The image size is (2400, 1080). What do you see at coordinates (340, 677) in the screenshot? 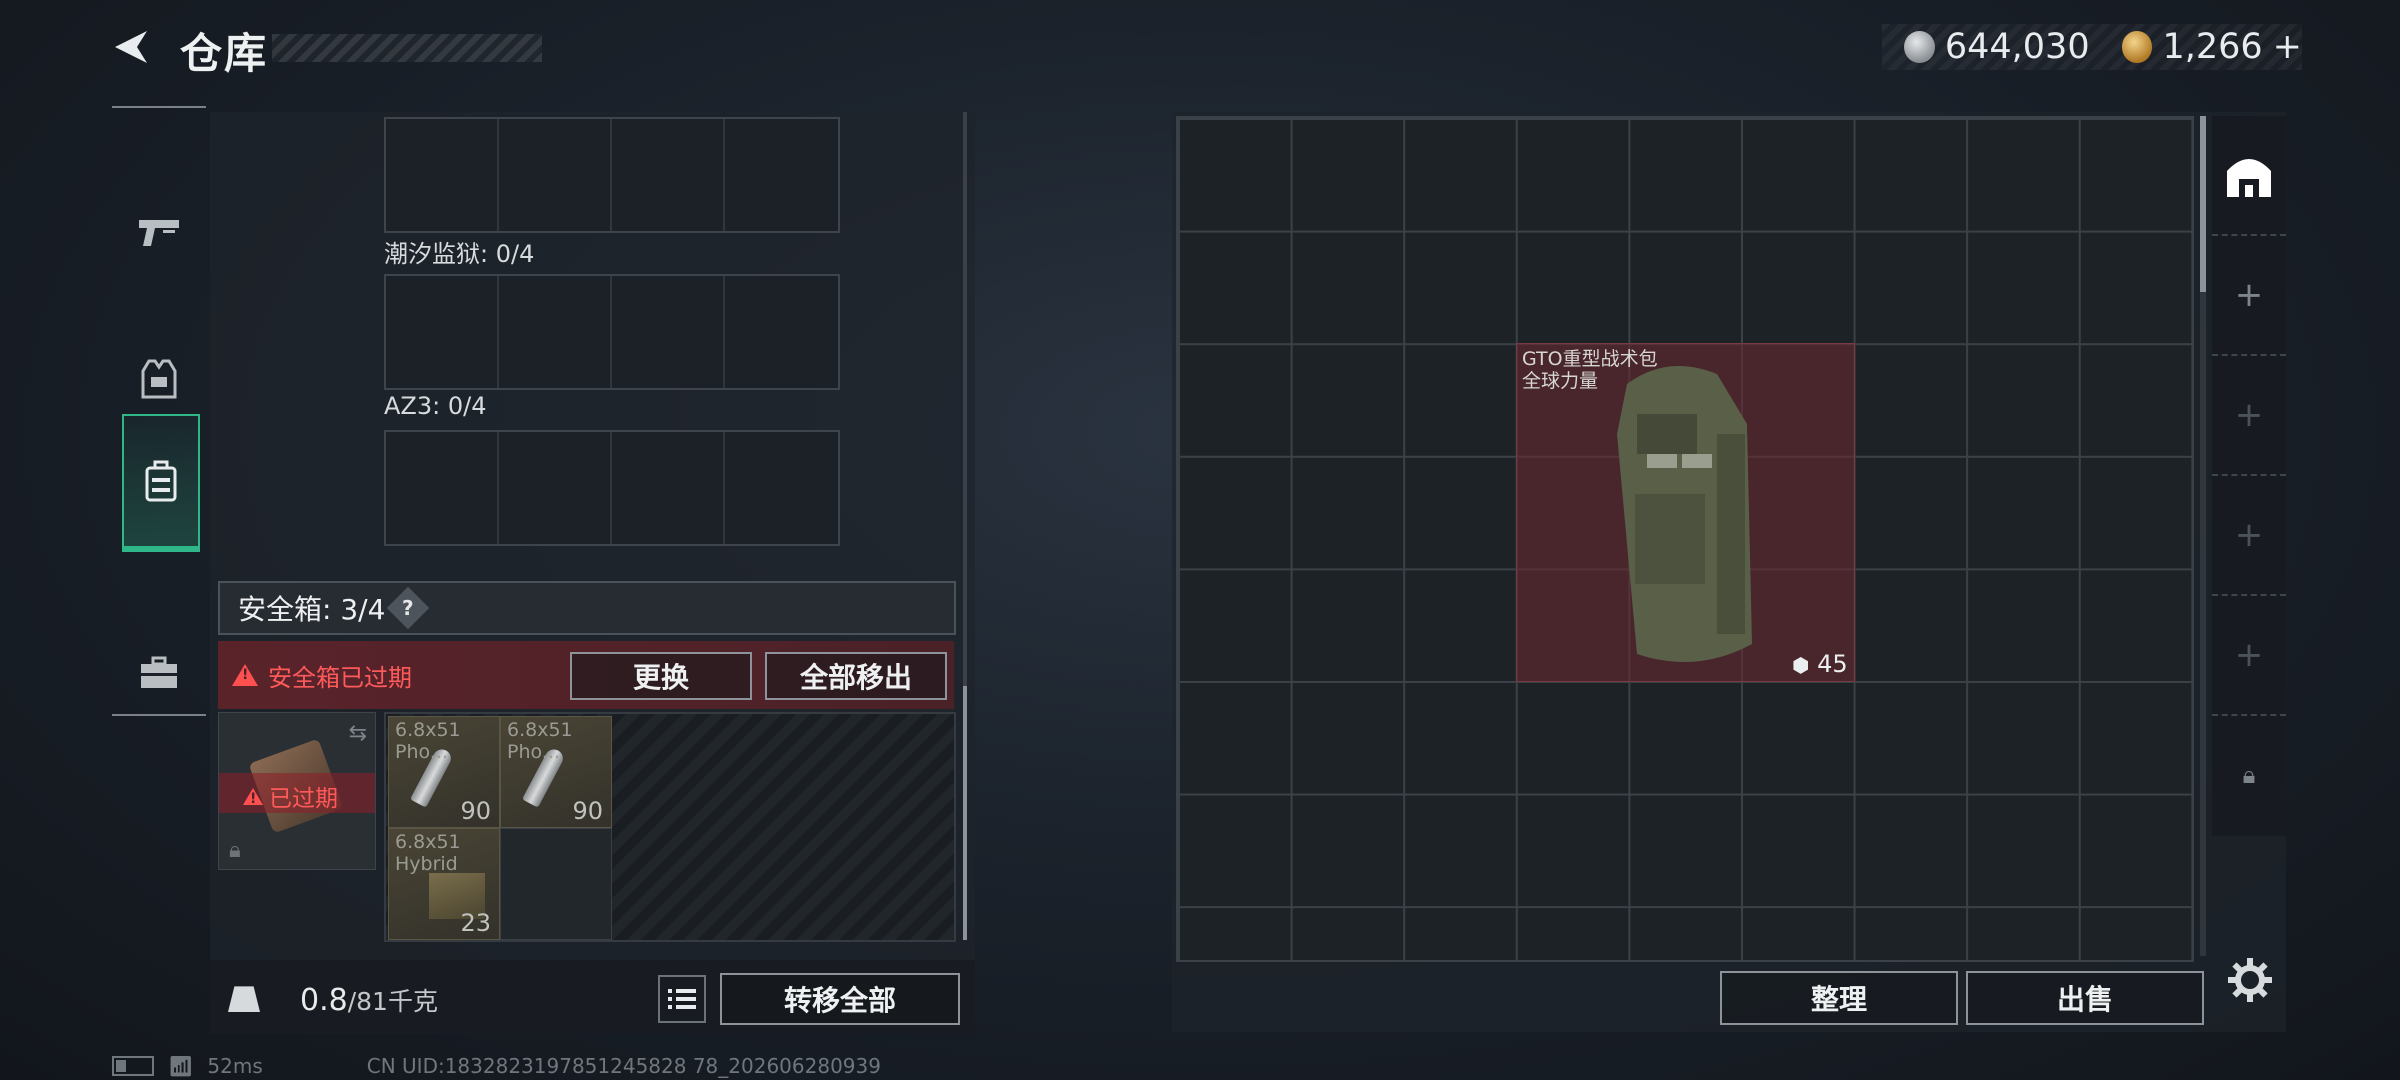
I see `expired-label: 安全箱已过期` at bounding box center [340, 677].